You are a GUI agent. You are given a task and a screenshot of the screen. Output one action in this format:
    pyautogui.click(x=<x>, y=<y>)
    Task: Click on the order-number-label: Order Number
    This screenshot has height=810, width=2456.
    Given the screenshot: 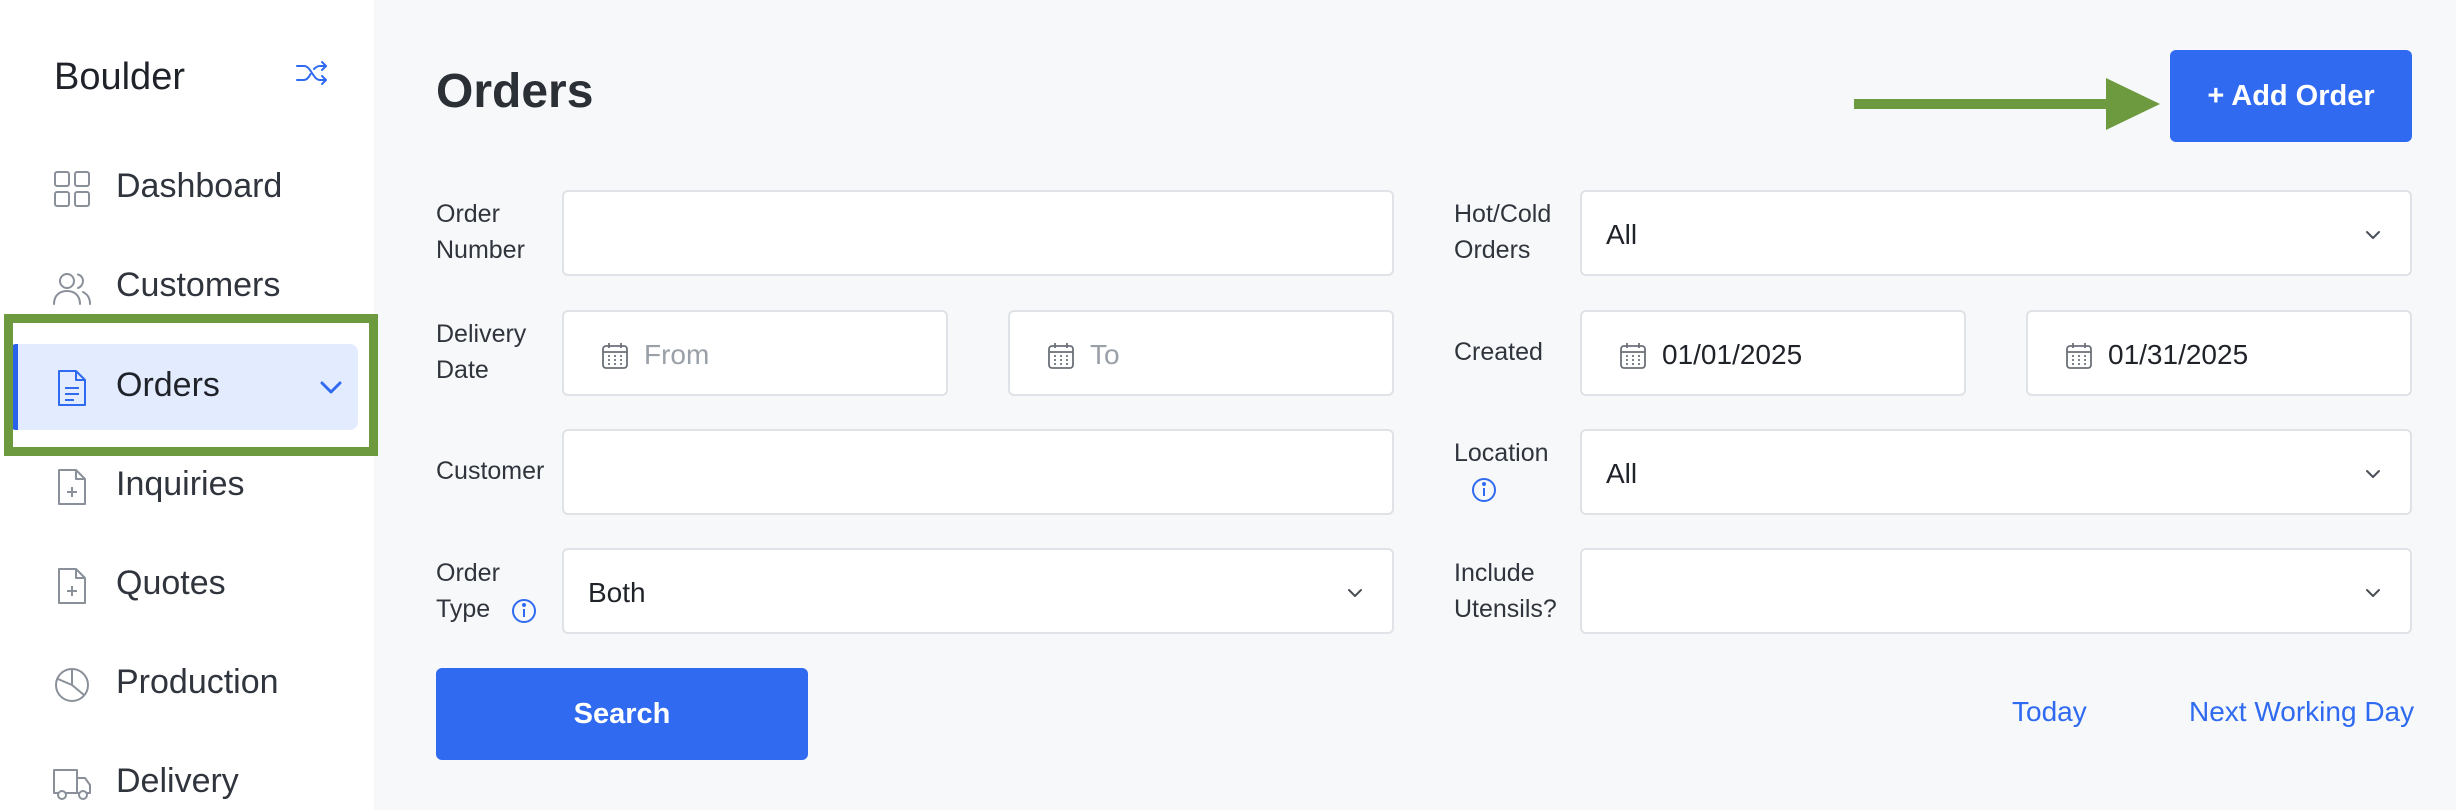 What is the action you would take?
    pyautogui.click(x=480, y=232)
    